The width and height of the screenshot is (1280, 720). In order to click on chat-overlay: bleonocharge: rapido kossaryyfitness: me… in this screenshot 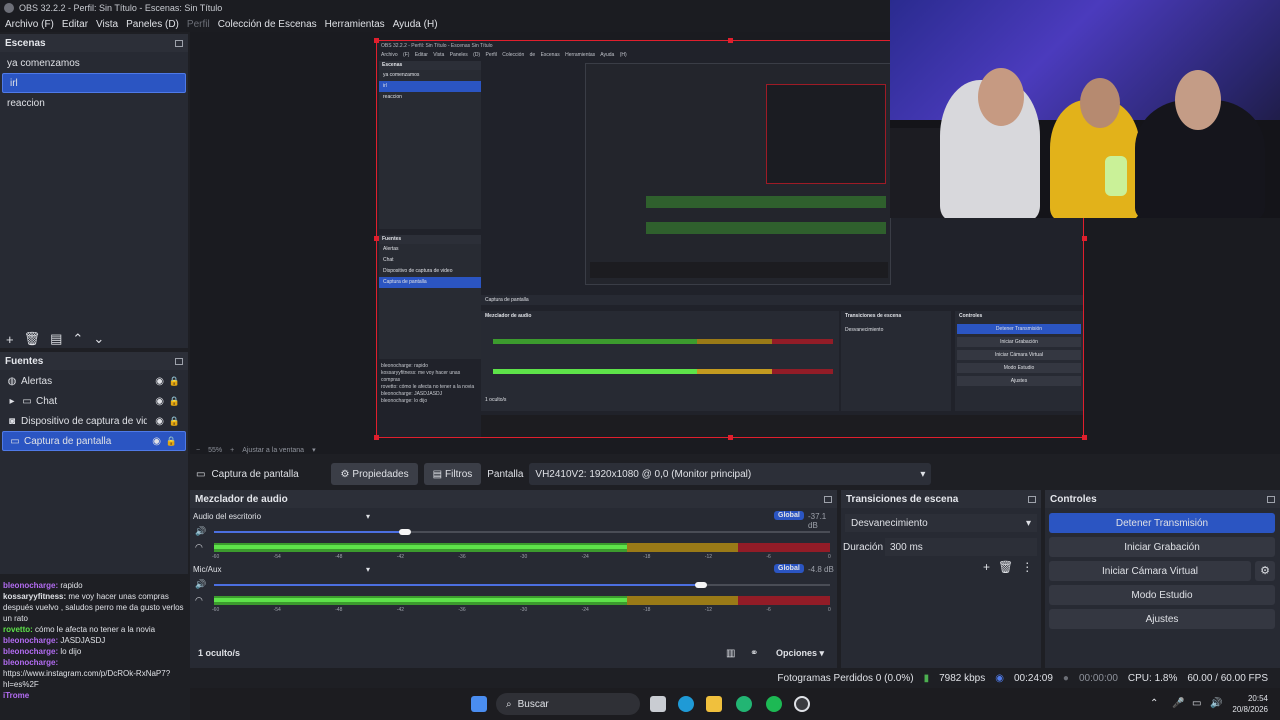, I will do `click(95, 650)`.